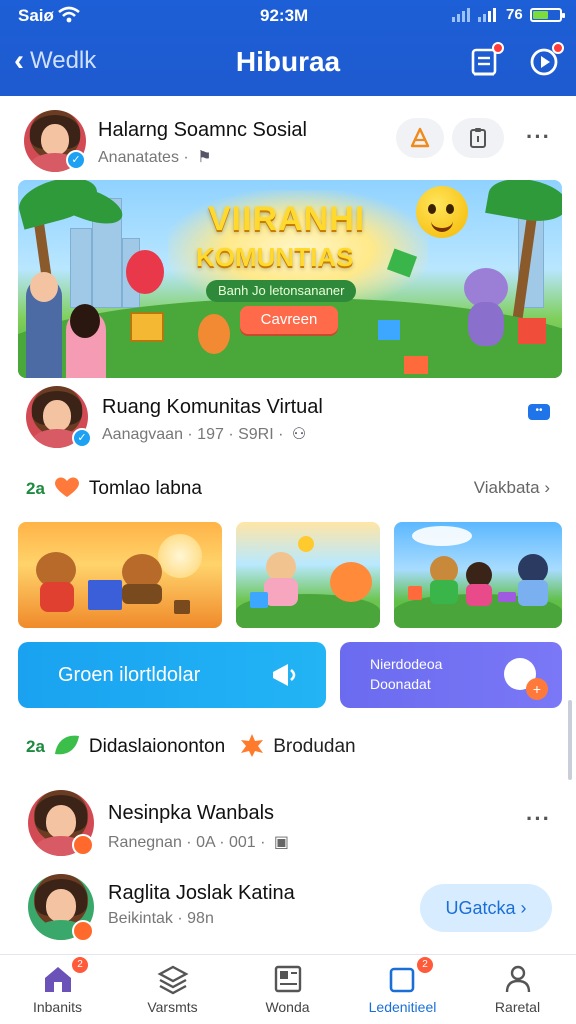 Image resolution: width=576 pixels, height=1024 pixels. What do you see at coordinates (275, 257) in the screenshot?
I see `banner-subtitle: KOMUNTIAS` at bounding box center [275, 257].